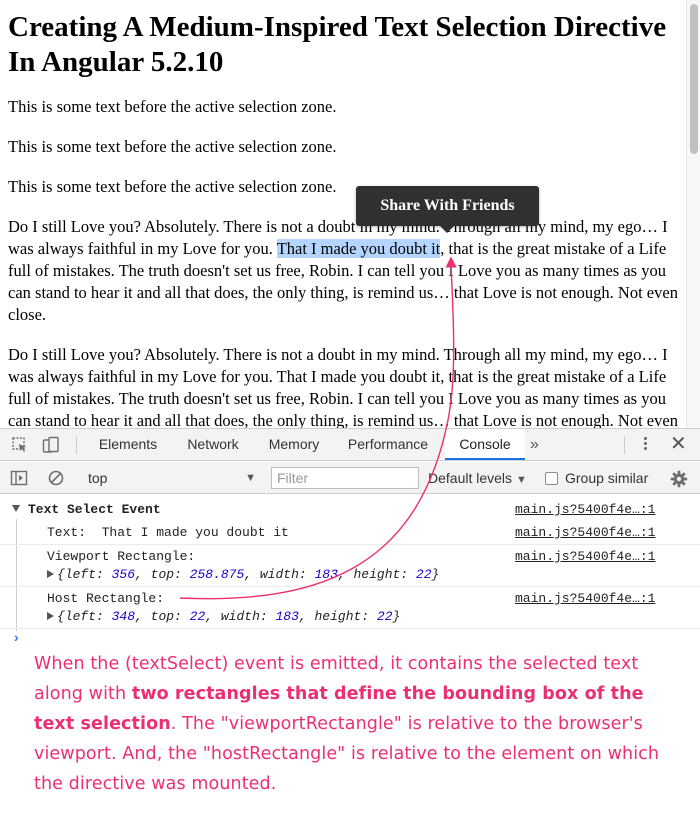  I want to click on viewport-left: 356, so click(123, 574).